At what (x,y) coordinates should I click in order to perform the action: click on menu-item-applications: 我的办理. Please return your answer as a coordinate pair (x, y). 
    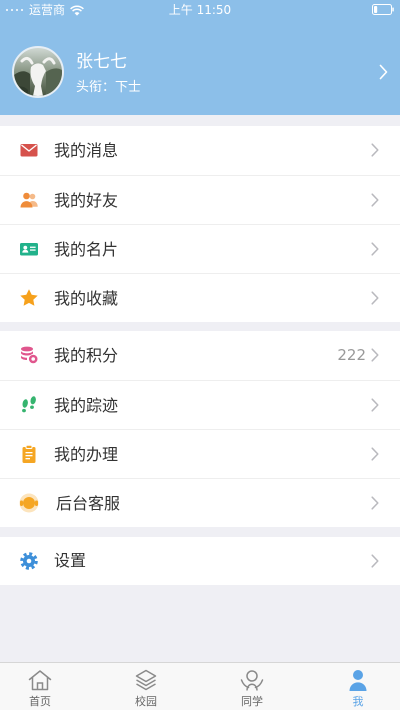
    Looking at the image, I should click on (200, 453).